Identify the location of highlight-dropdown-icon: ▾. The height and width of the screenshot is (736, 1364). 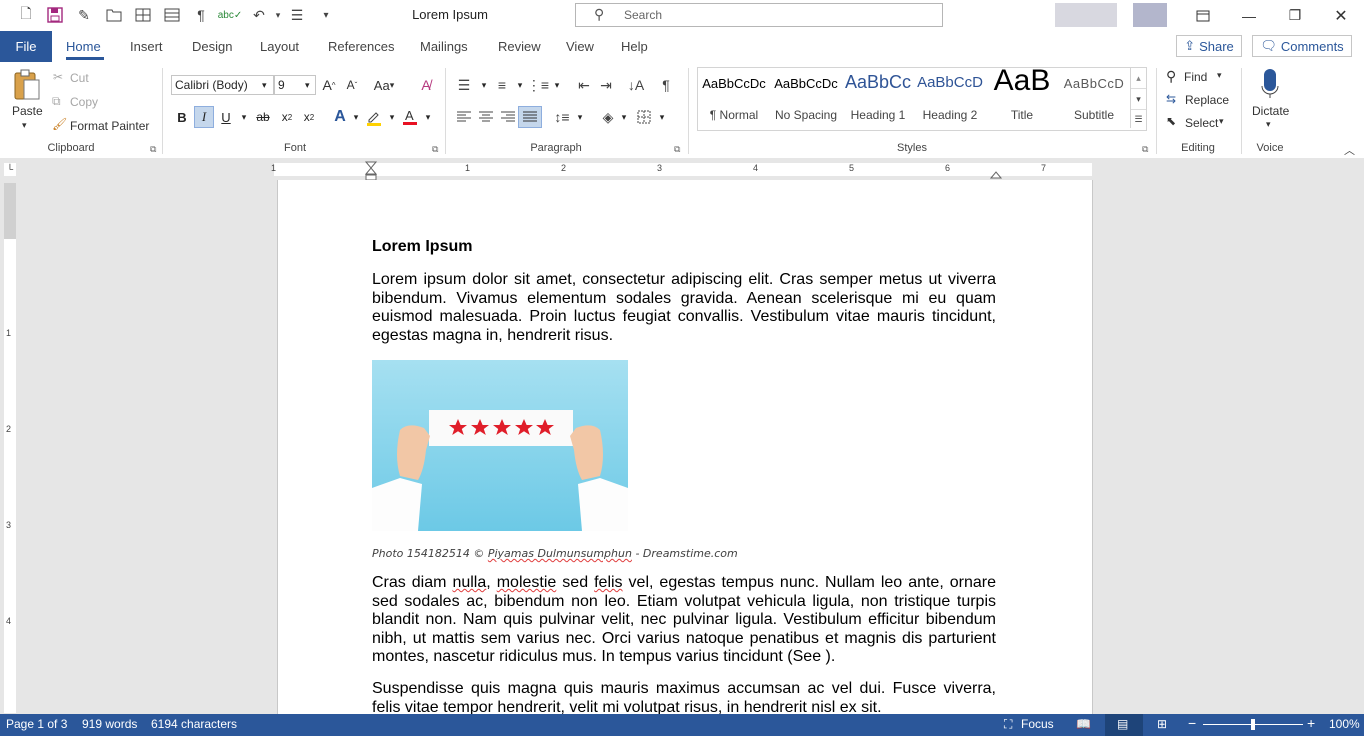
(392, 117).